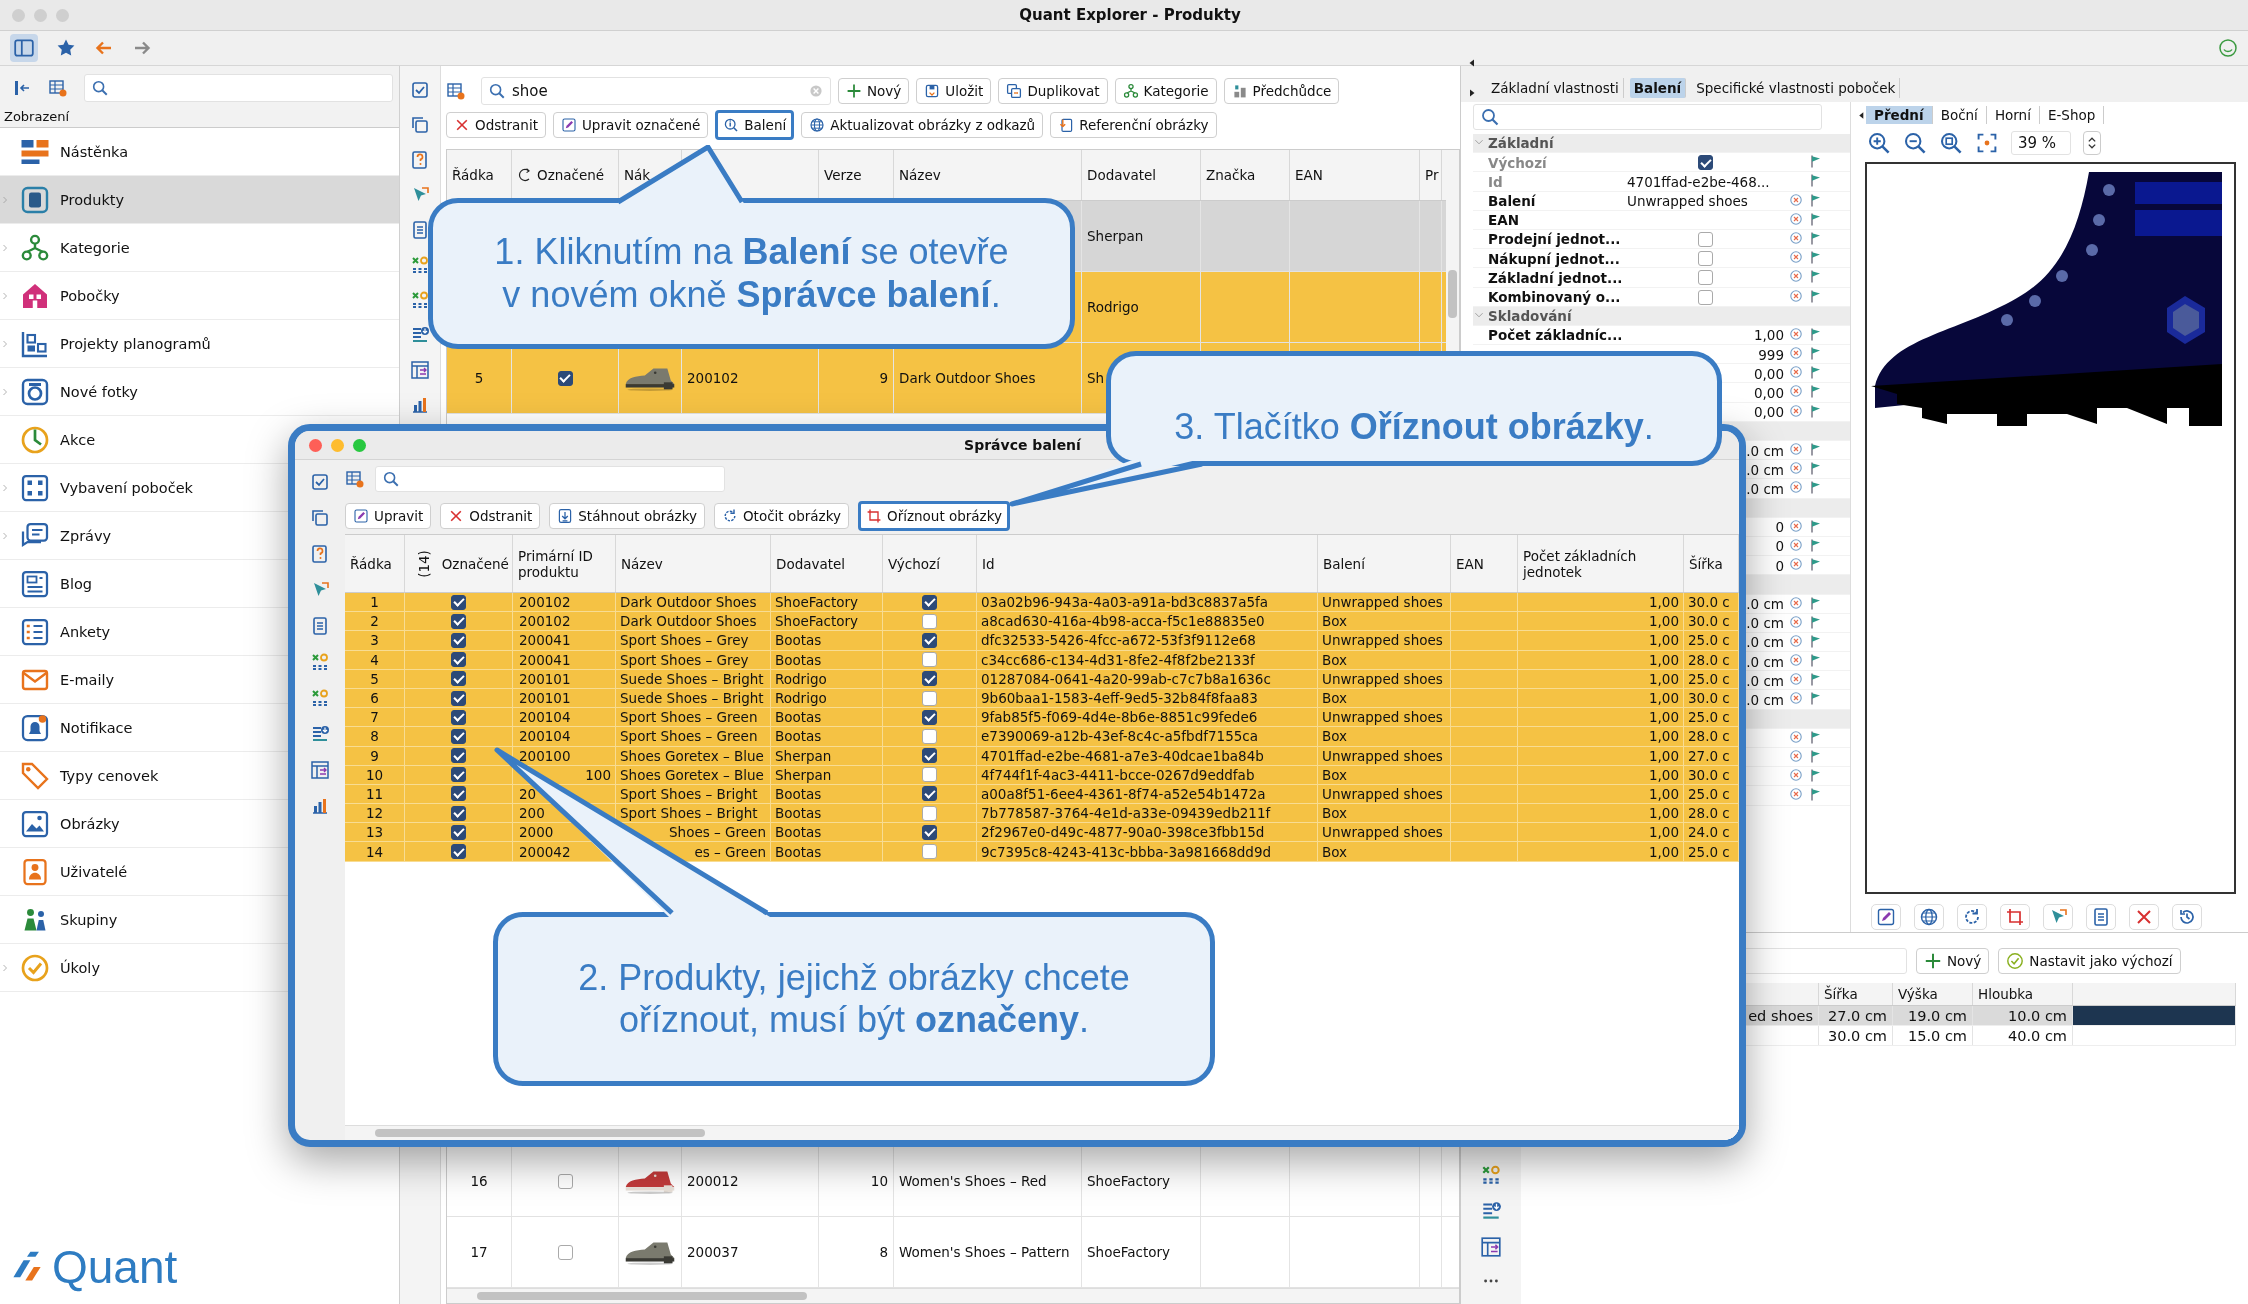 Image resolution: width=2248 pixels, height=1304 pixels. I want to click on property-value: 999, so click(1771, 354).